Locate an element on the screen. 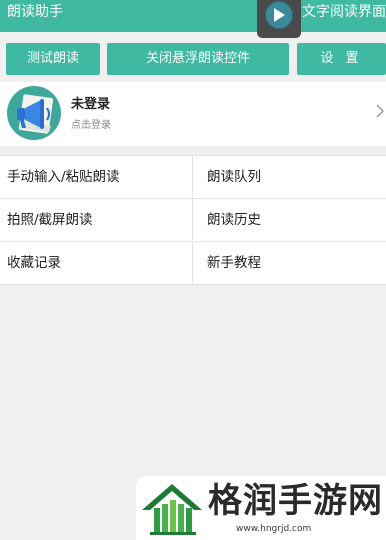 The width and height of the screenshot is (386, 540). test-read-button: 测试朗读 is located at coordinates (53, 59).